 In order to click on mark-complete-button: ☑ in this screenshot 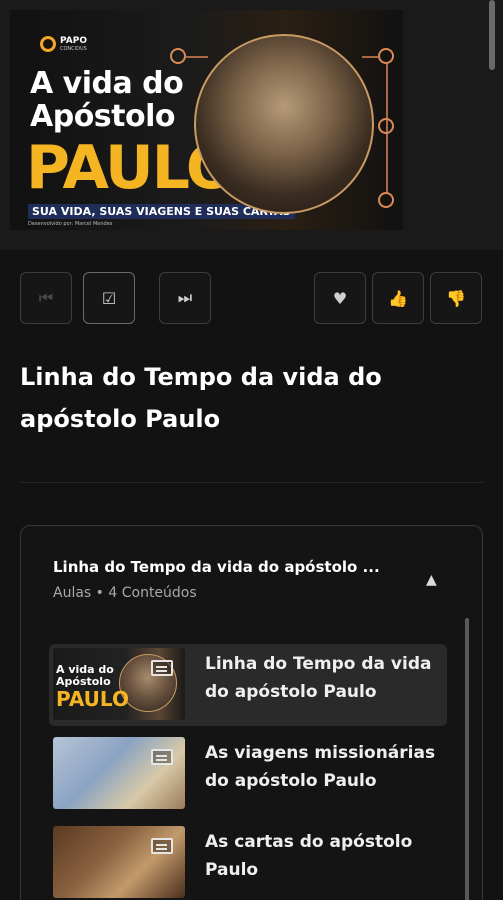, I will do `click(109, 298)`.